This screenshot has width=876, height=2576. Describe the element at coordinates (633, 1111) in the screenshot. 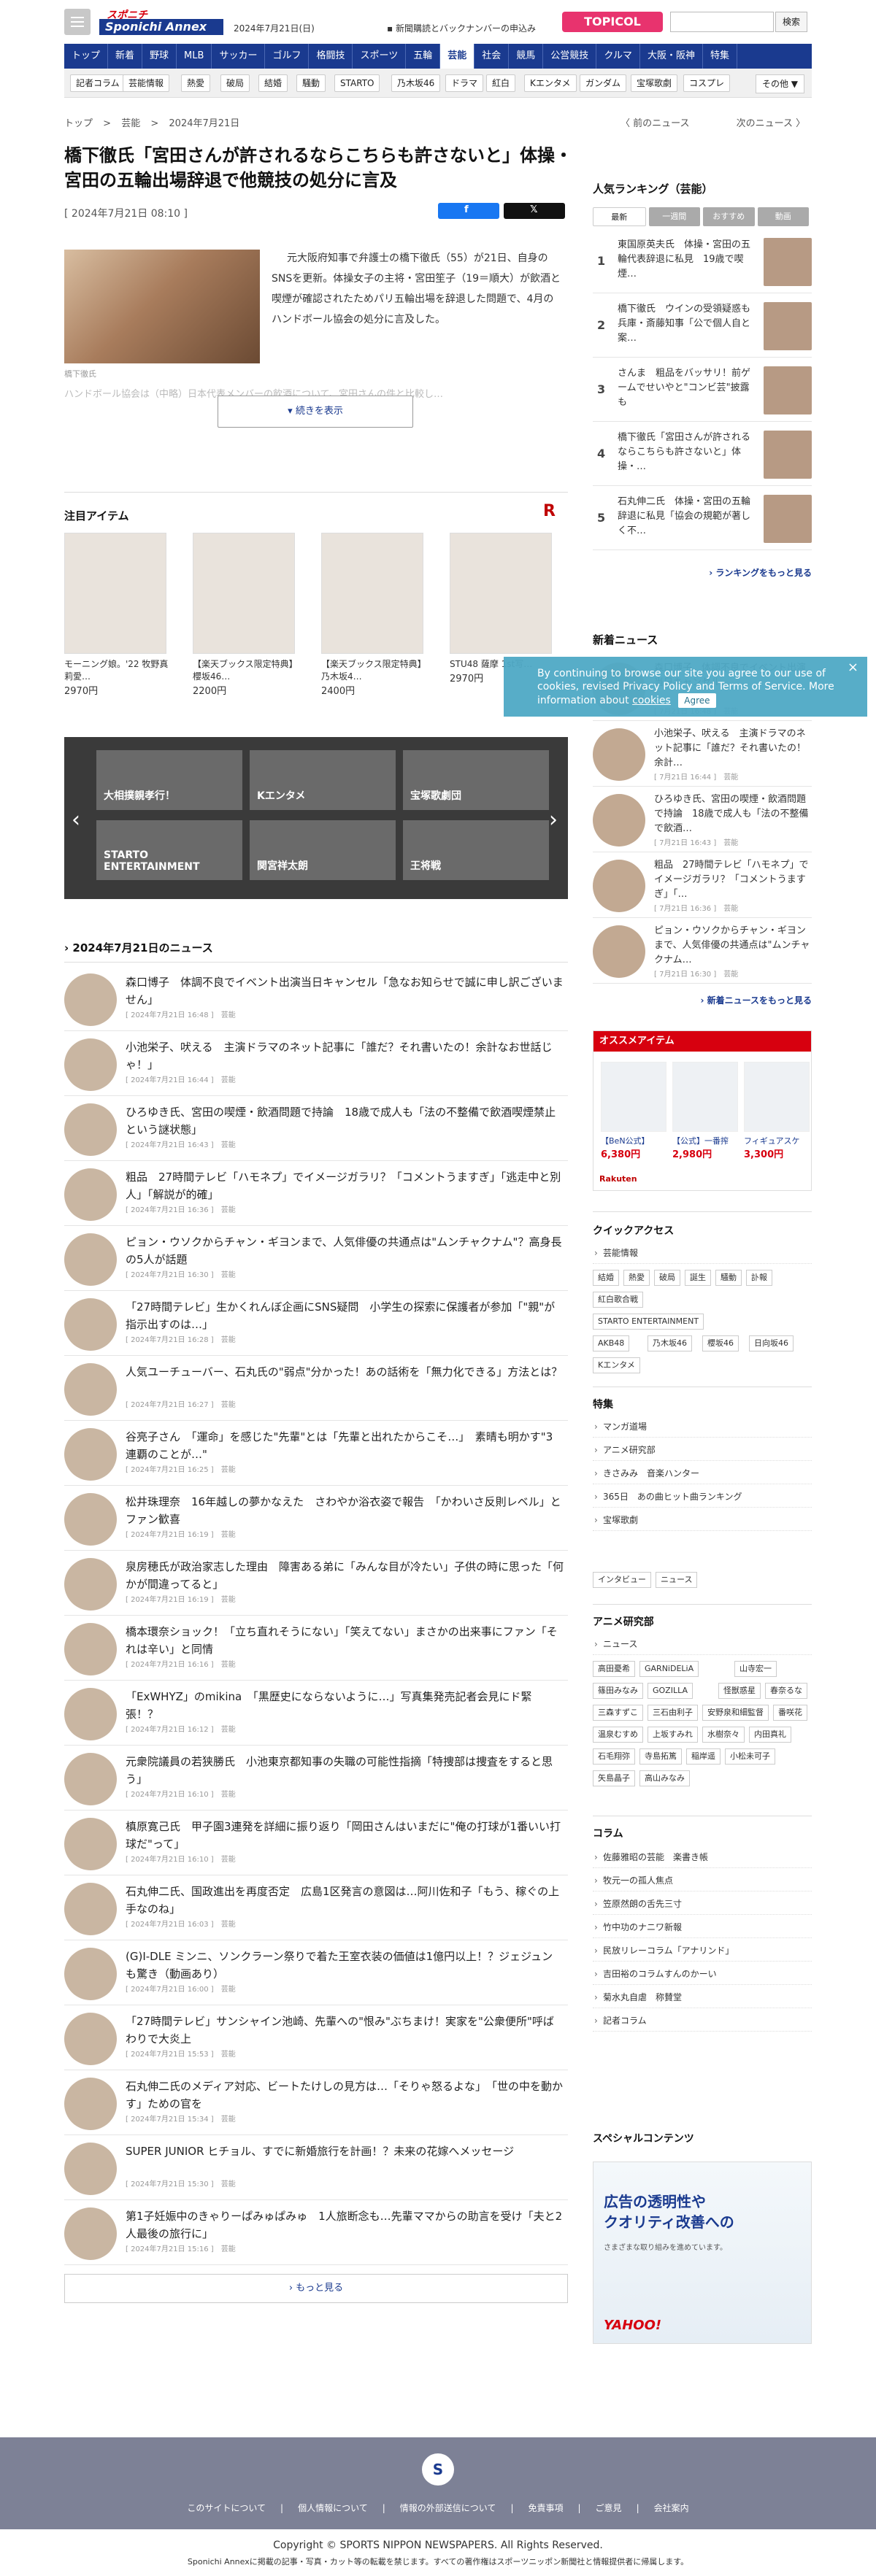

I see `recommended-item: 【BeN公式】 6,380円` at that location.